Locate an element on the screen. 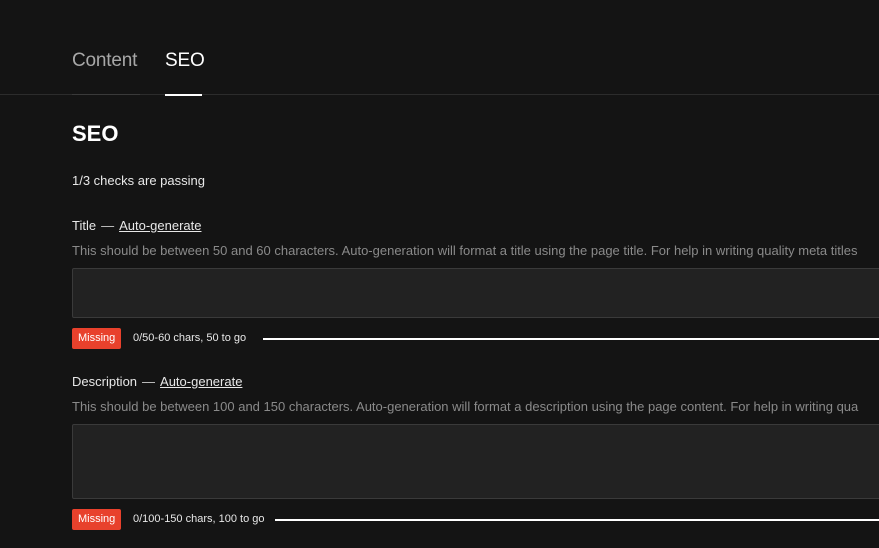 This screenshot has height=548, width=879. tab-content-underline is located at coordinates (106, 94).